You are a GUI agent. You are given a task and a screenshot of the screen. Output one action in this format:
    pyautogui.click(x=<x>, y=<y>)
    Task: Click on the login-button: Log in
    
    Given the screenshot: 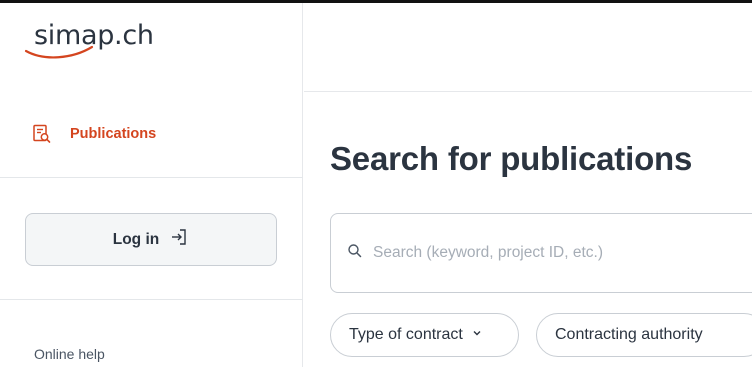 What is the action you would take?
    pyautogui.click(x=151, y=239)
    